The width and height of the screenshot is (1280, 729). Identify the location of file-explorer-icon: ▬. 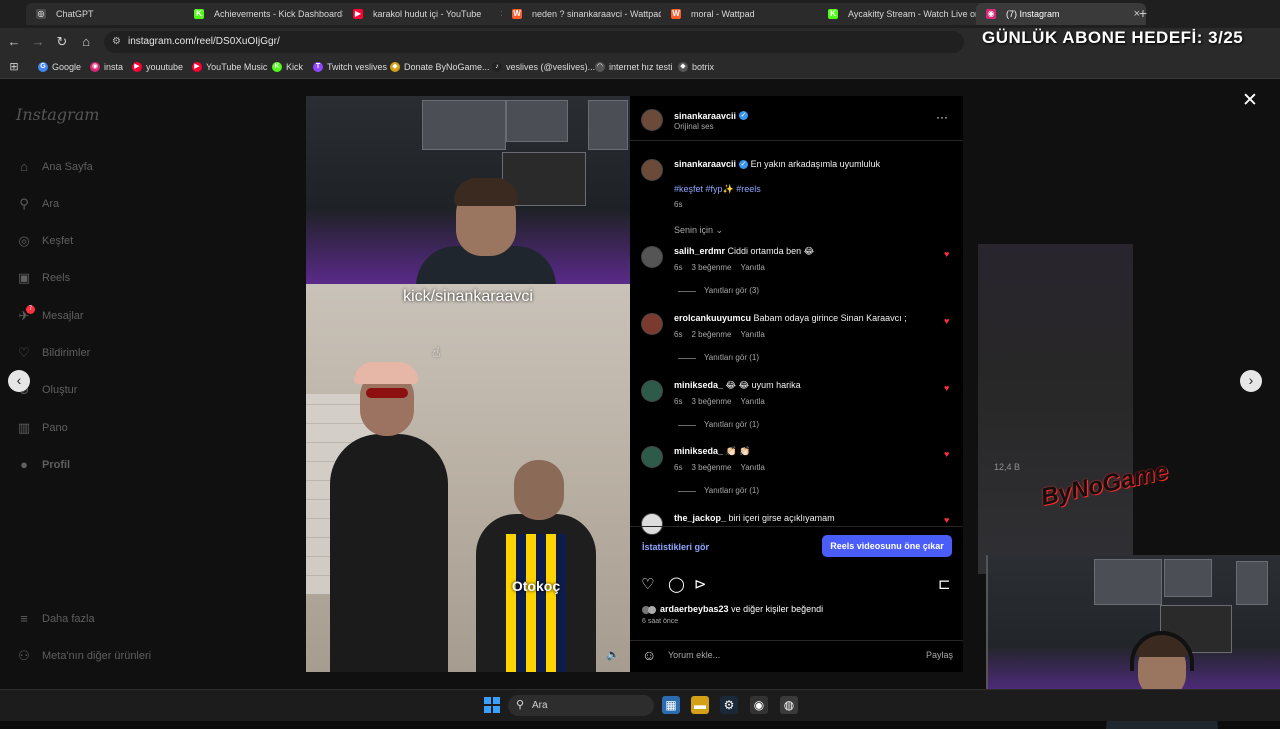
(700, 705).